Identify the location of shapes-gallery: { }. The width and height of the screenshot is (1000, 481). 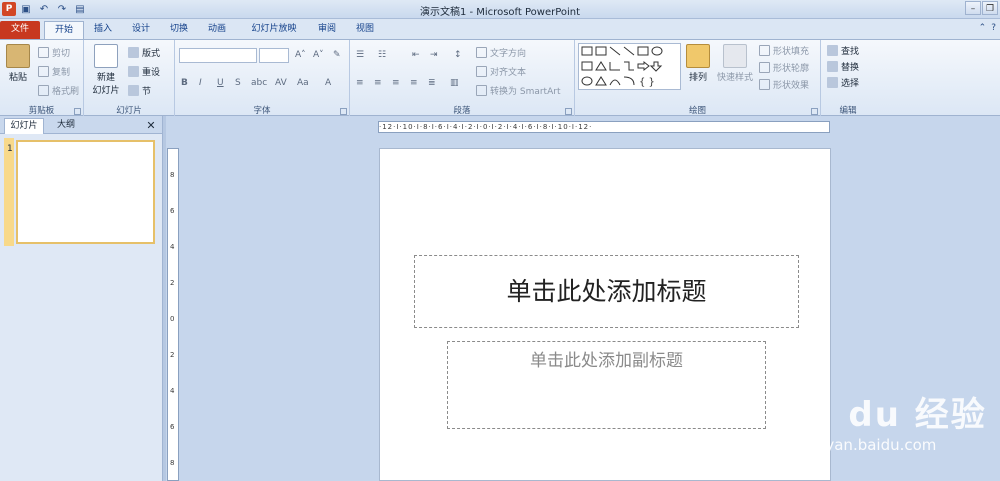
(629, 66).